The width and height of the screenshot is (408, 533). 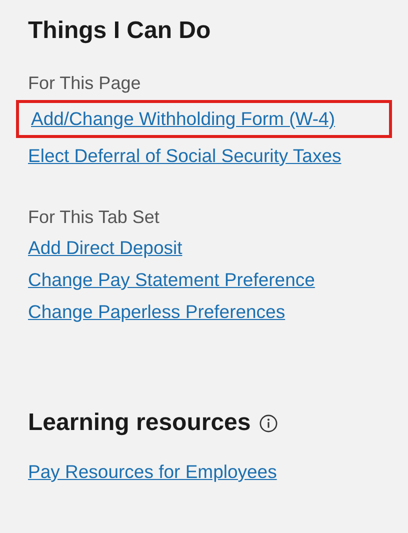 I want to click on section-heading: Things I Can Do, so click(x=119, y=31).